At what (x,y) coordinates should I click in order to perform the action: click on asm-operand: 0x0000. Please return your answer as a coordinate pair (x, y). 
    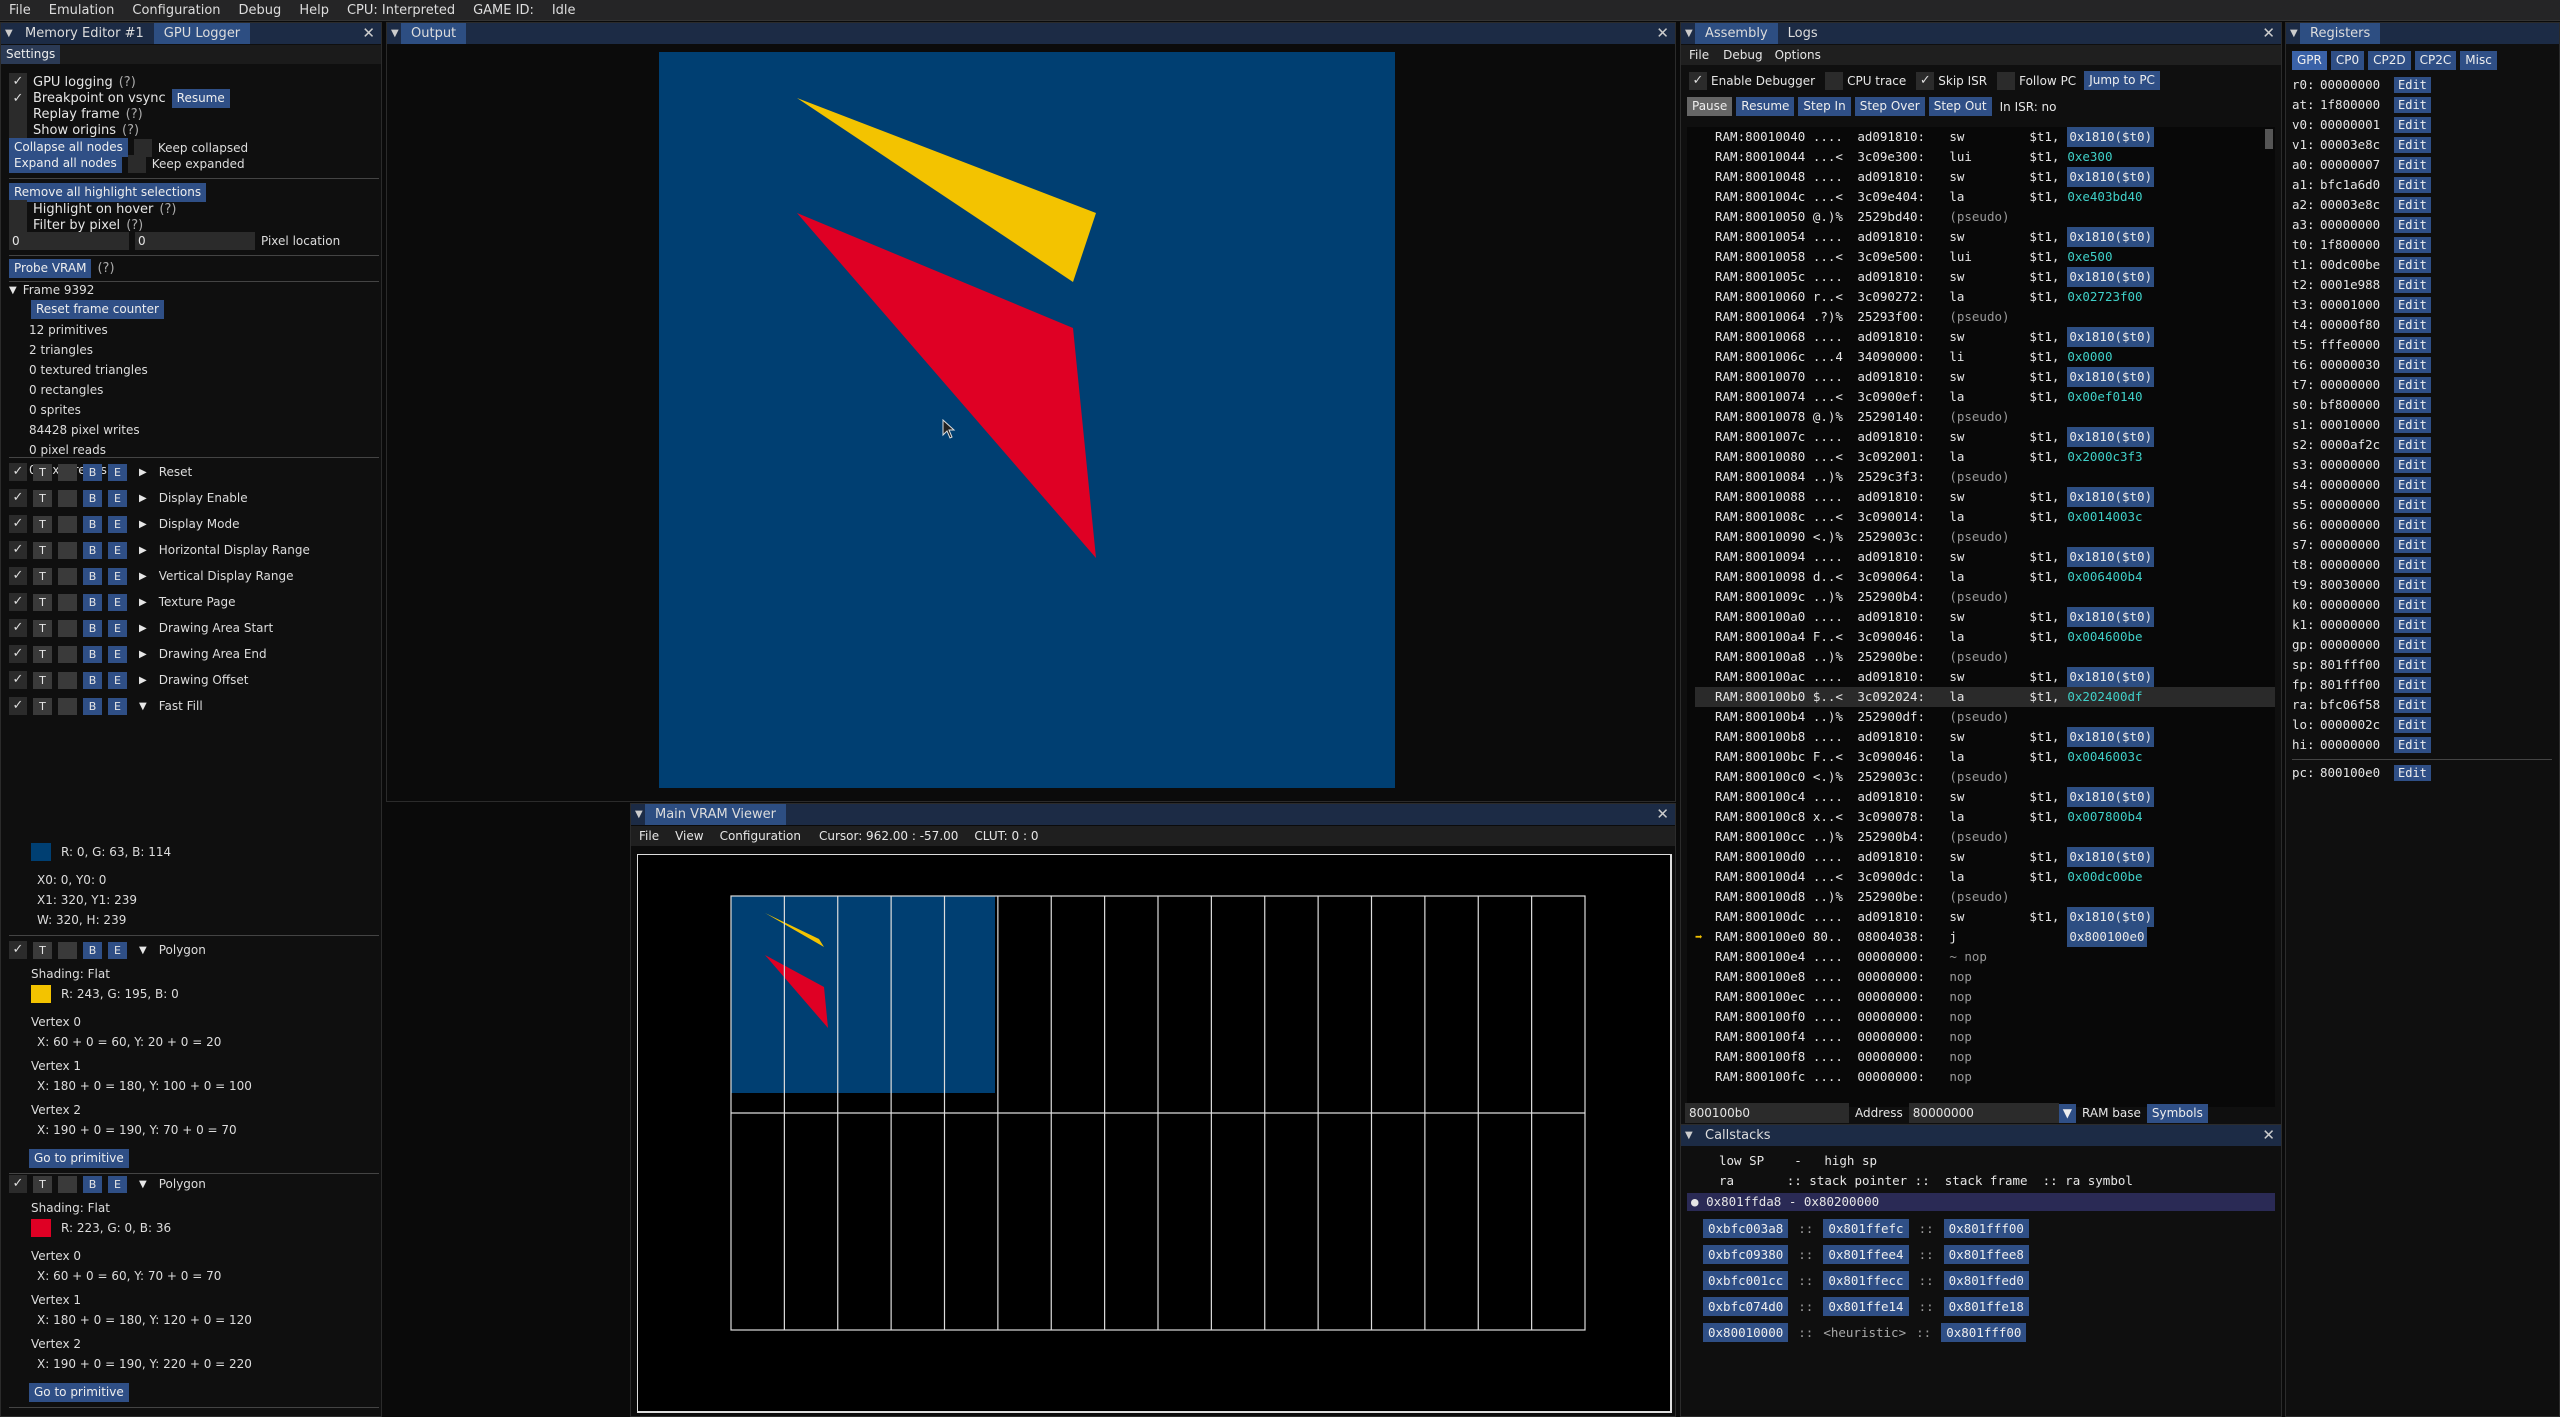
    Looking at the image, I should click on (2089, 357).